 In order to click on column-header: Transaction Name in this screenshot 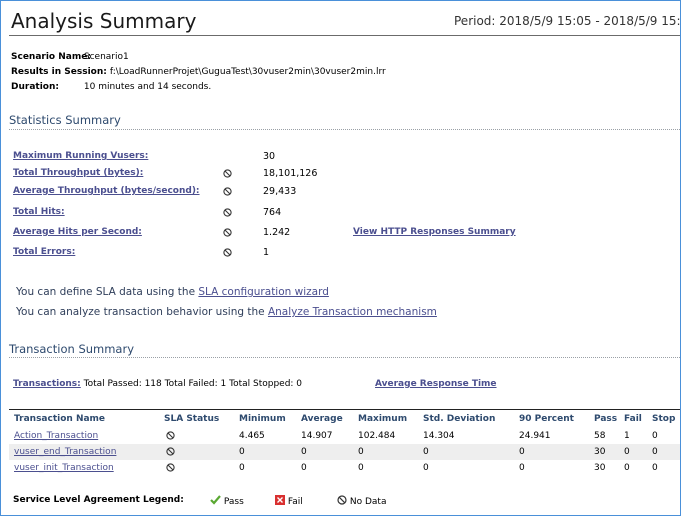, I will do `click(60, 419)`.